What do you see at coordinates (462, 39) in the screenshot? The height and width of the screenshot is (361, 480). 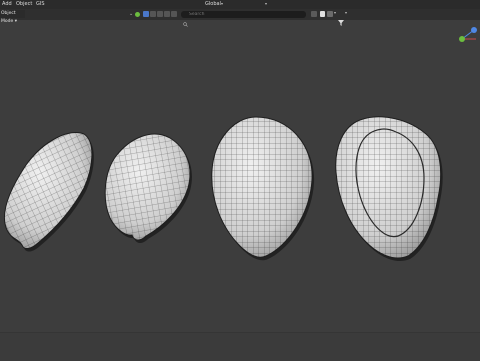 I see `y-axis-icon` at bounding box center [462, 39].